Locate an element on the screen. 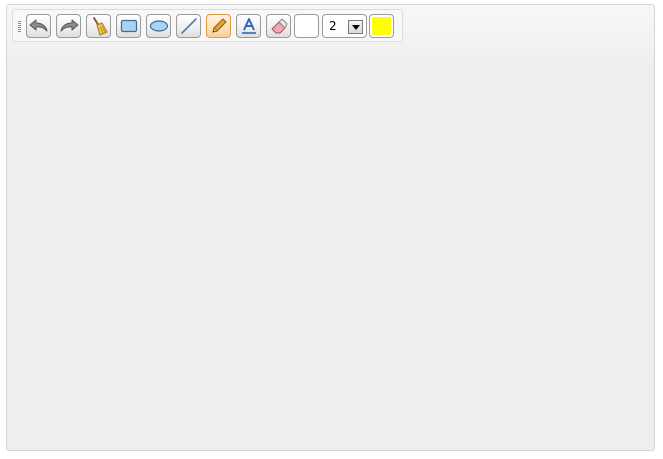  line-icon is located at coordinates (188, 26).